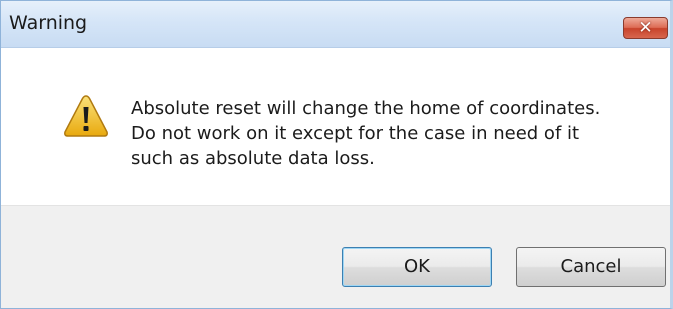 The image size is (673, 309). I want to click on window-title: Warning, so click(48, 23).